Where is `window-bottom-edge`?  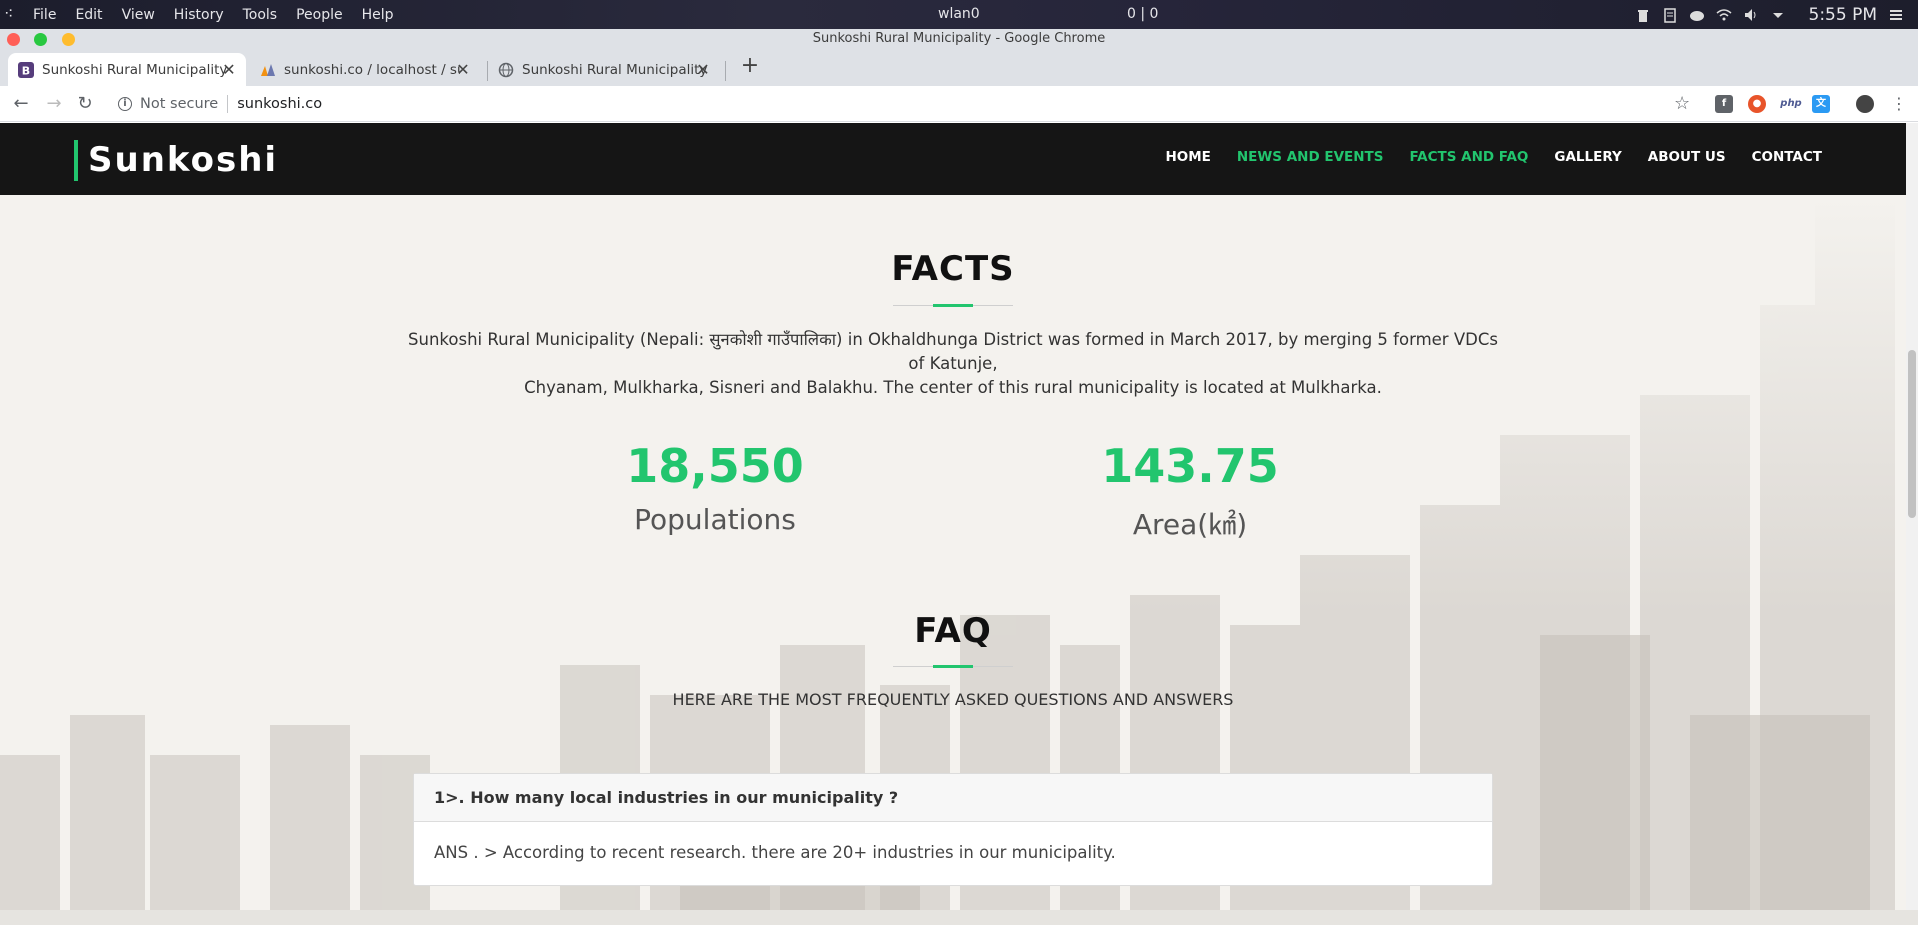 window-bottom-edge is located at coordinates (959, 917).